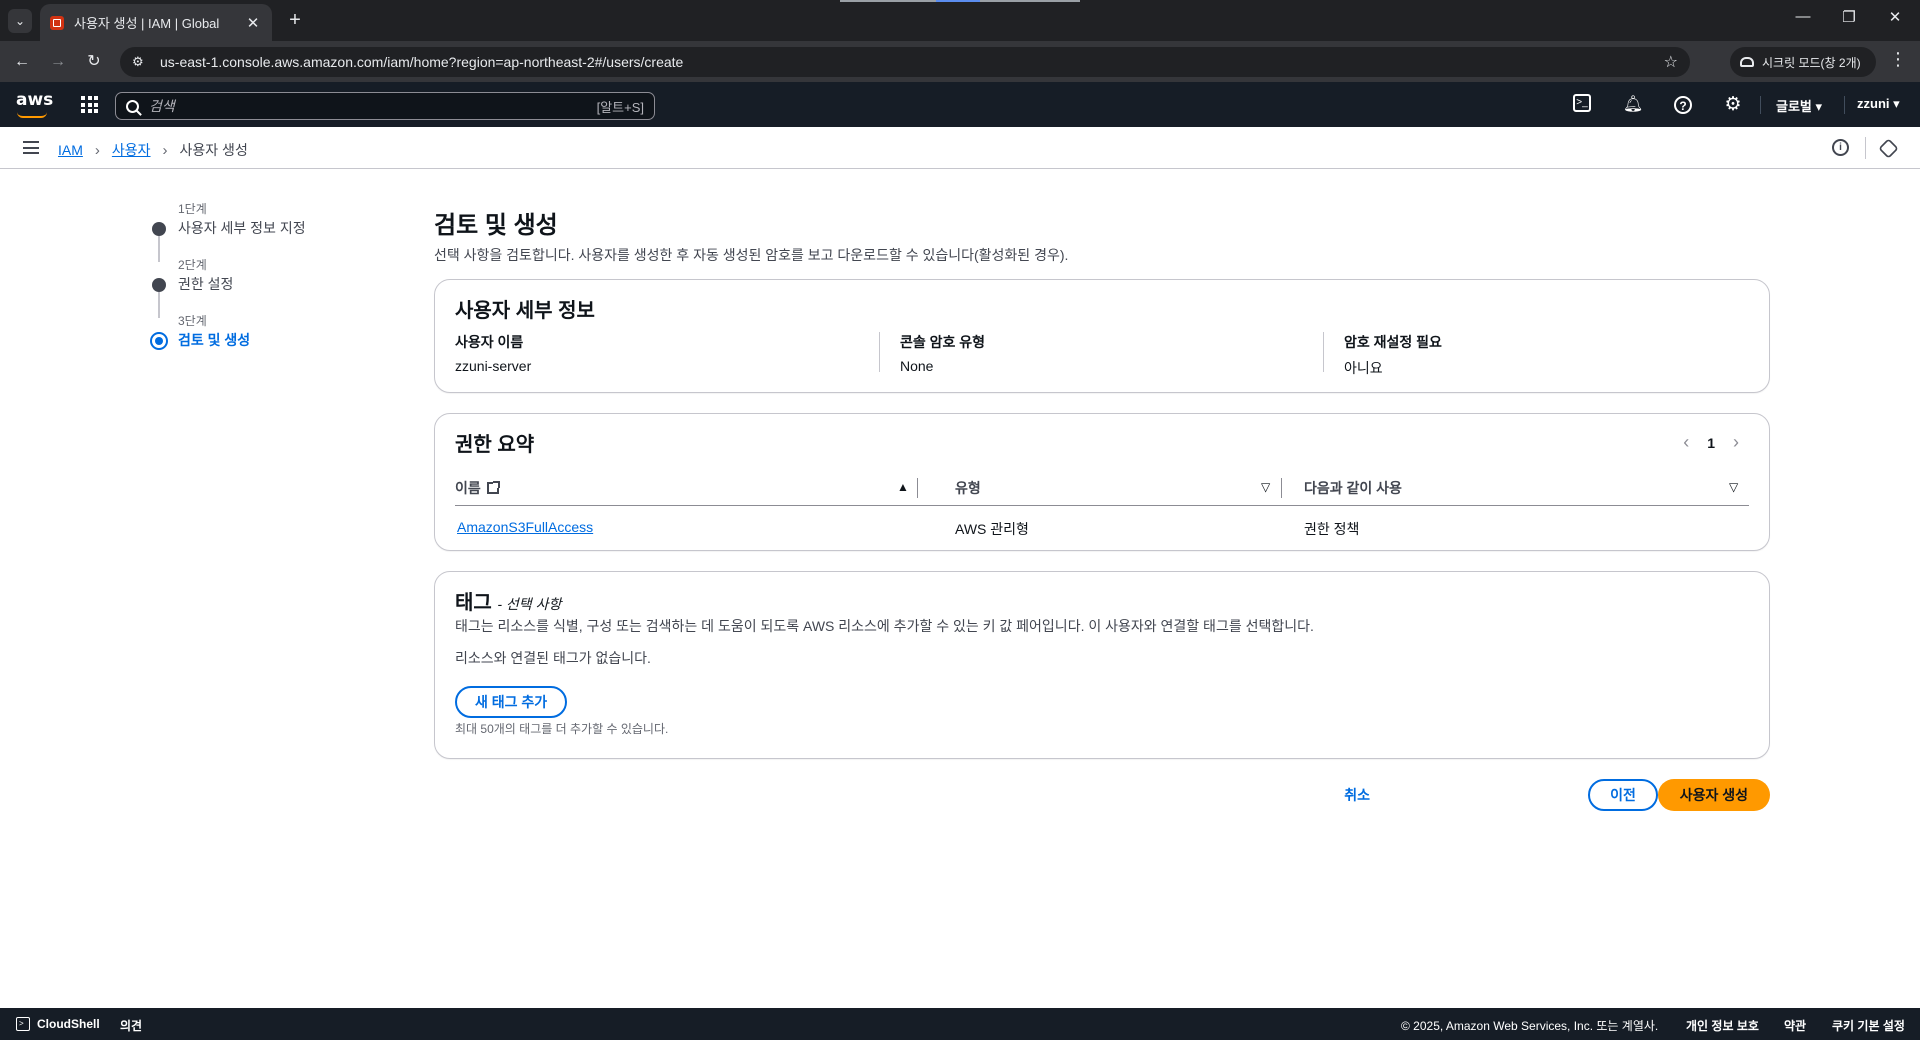 The image size is (1920, 1040). I want to click on column-header-type: 유형, so click(968, 488).